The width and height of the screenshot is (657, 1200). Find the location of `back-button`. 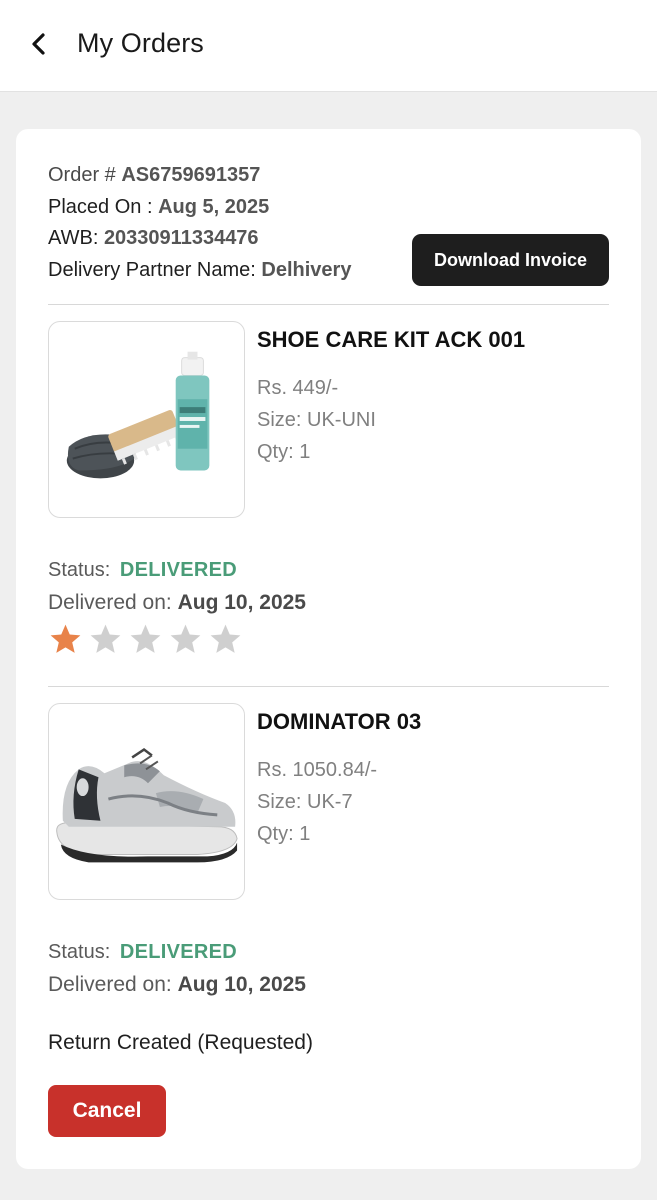

back-button is located at coordinates (39, 44).